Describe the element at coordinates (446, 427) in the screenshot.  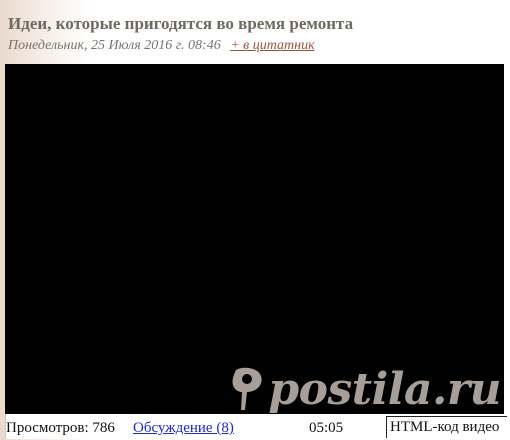
I see `html-embed-button: HTML-код видео` at that location.